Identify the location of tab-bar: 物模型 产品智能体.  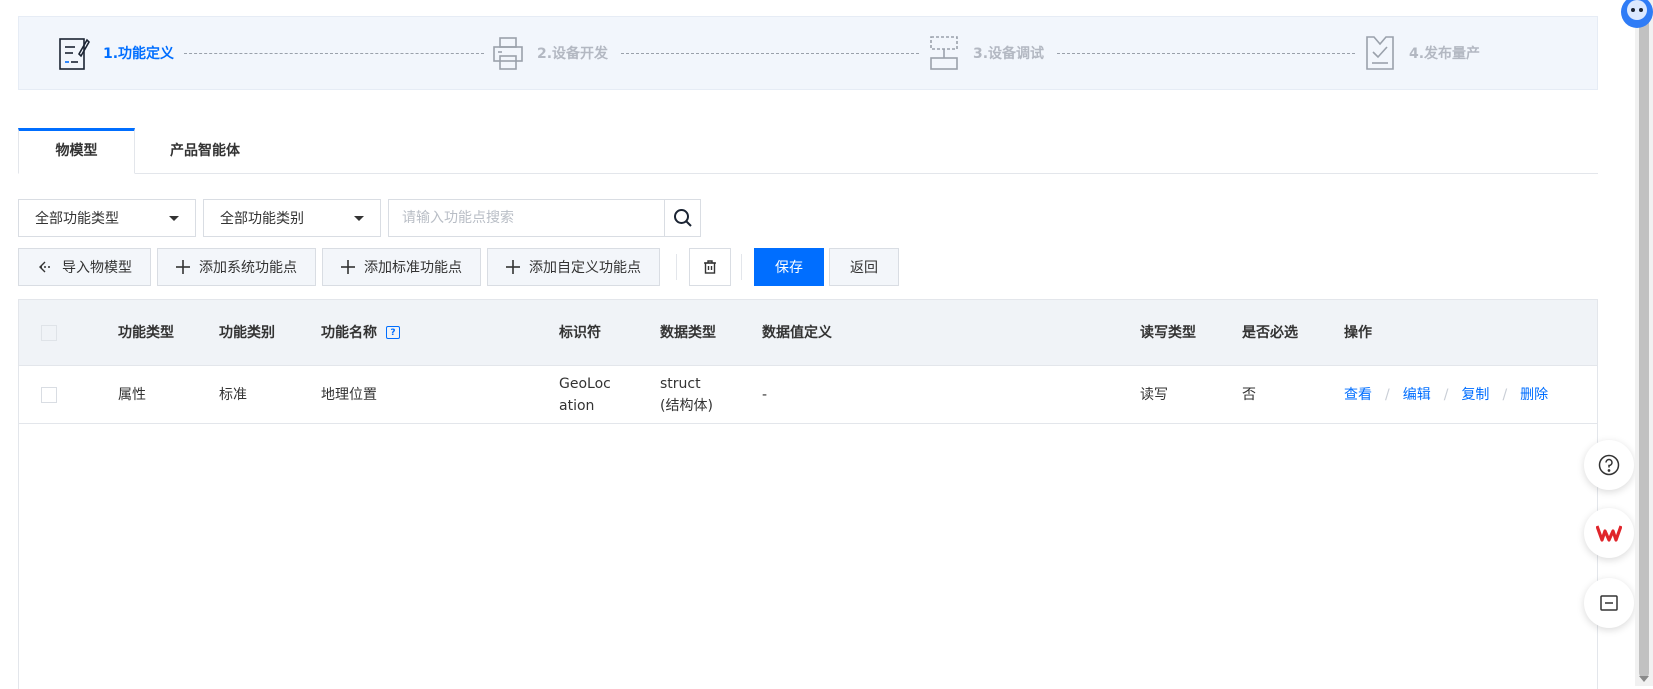
(808, 151).